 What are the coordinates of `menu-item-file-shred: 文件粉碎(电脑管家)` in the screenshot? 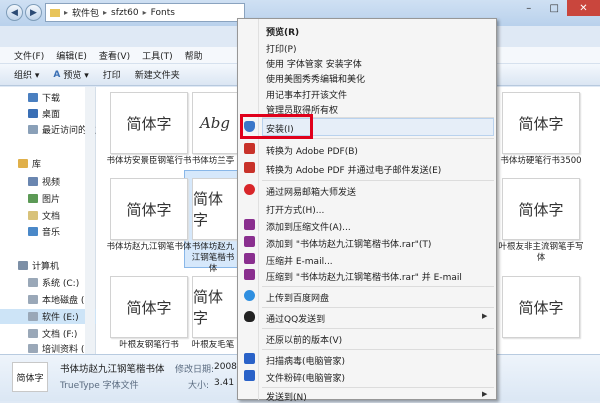 It's located at (305, 377).